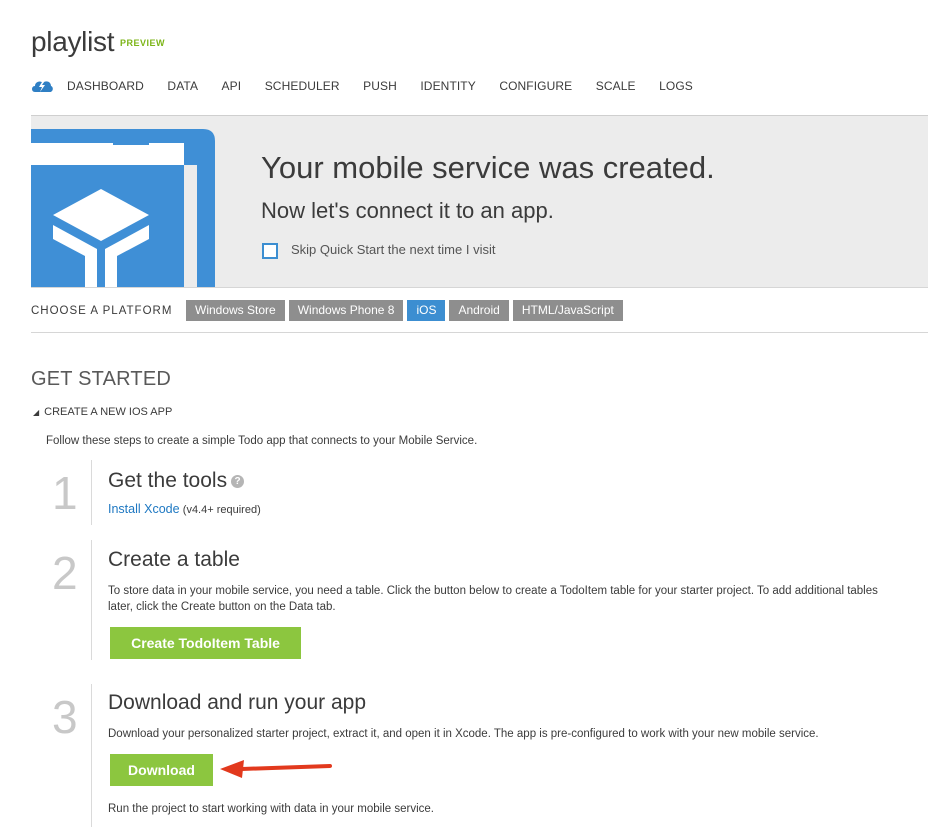  What do you see at coordinates (488, 167) in the screenshot?
I see `banner-title: Your mobile service was created.` at bounding box center [488, 167].